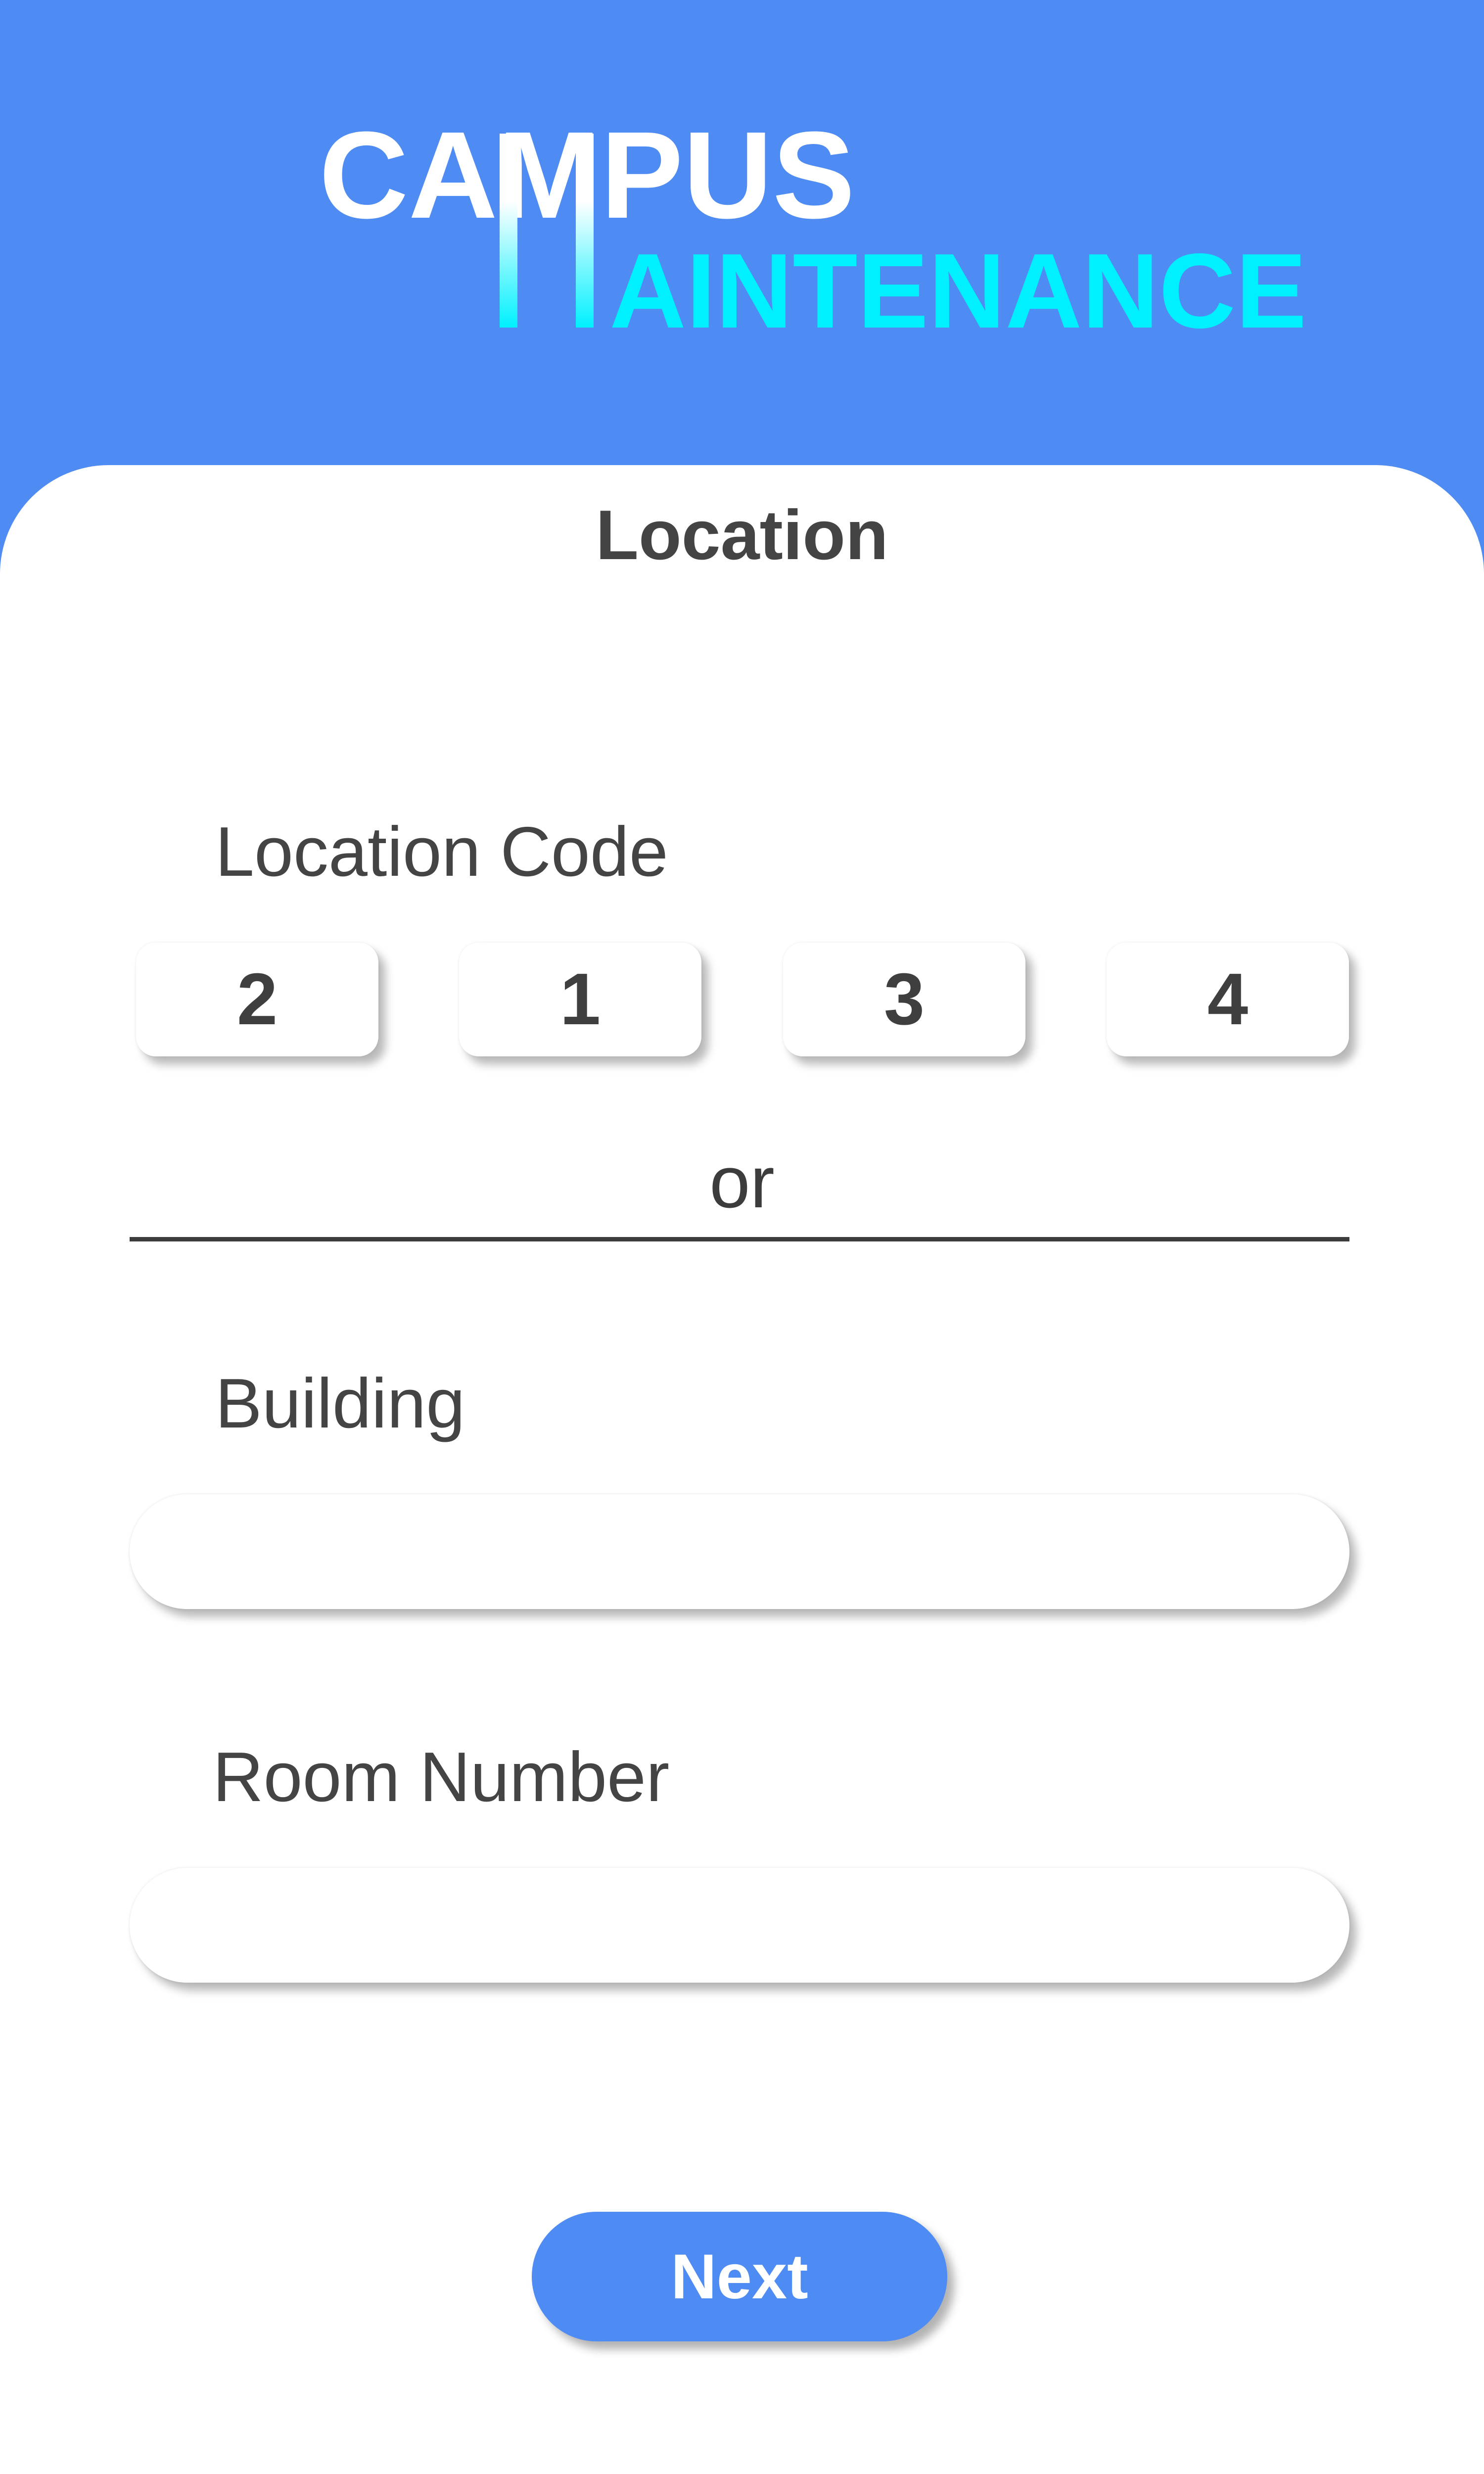 Image resolution: width=1484 pixels, height=2474 pixels. Describe the element at coordinates (580, 1000) in the screenshot. I see `location-code-digit-2: 1` at that location.